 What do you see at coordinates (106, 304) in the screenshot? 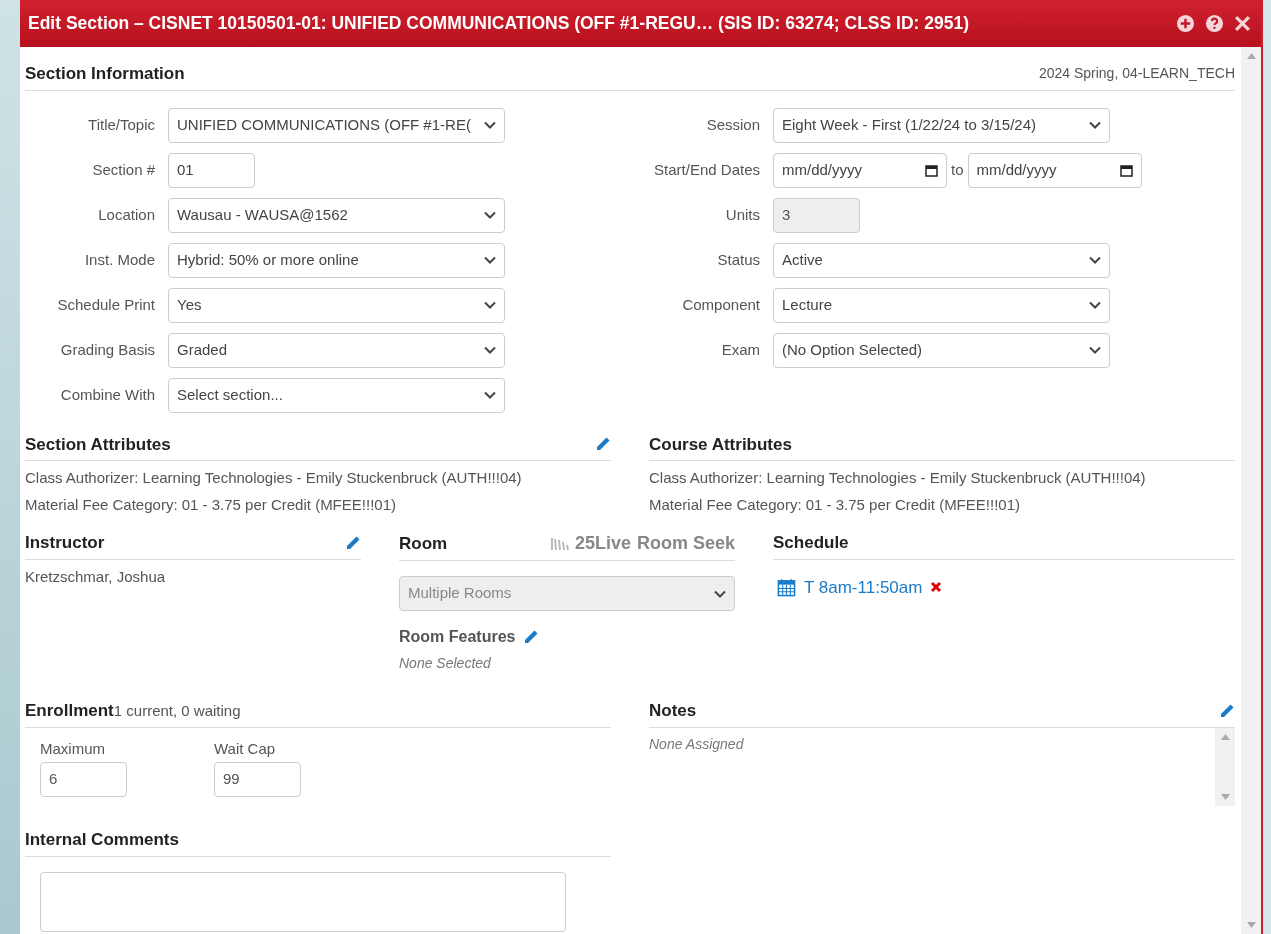
I see `field-label: Schedule Print` at bounding box center [106, 304].